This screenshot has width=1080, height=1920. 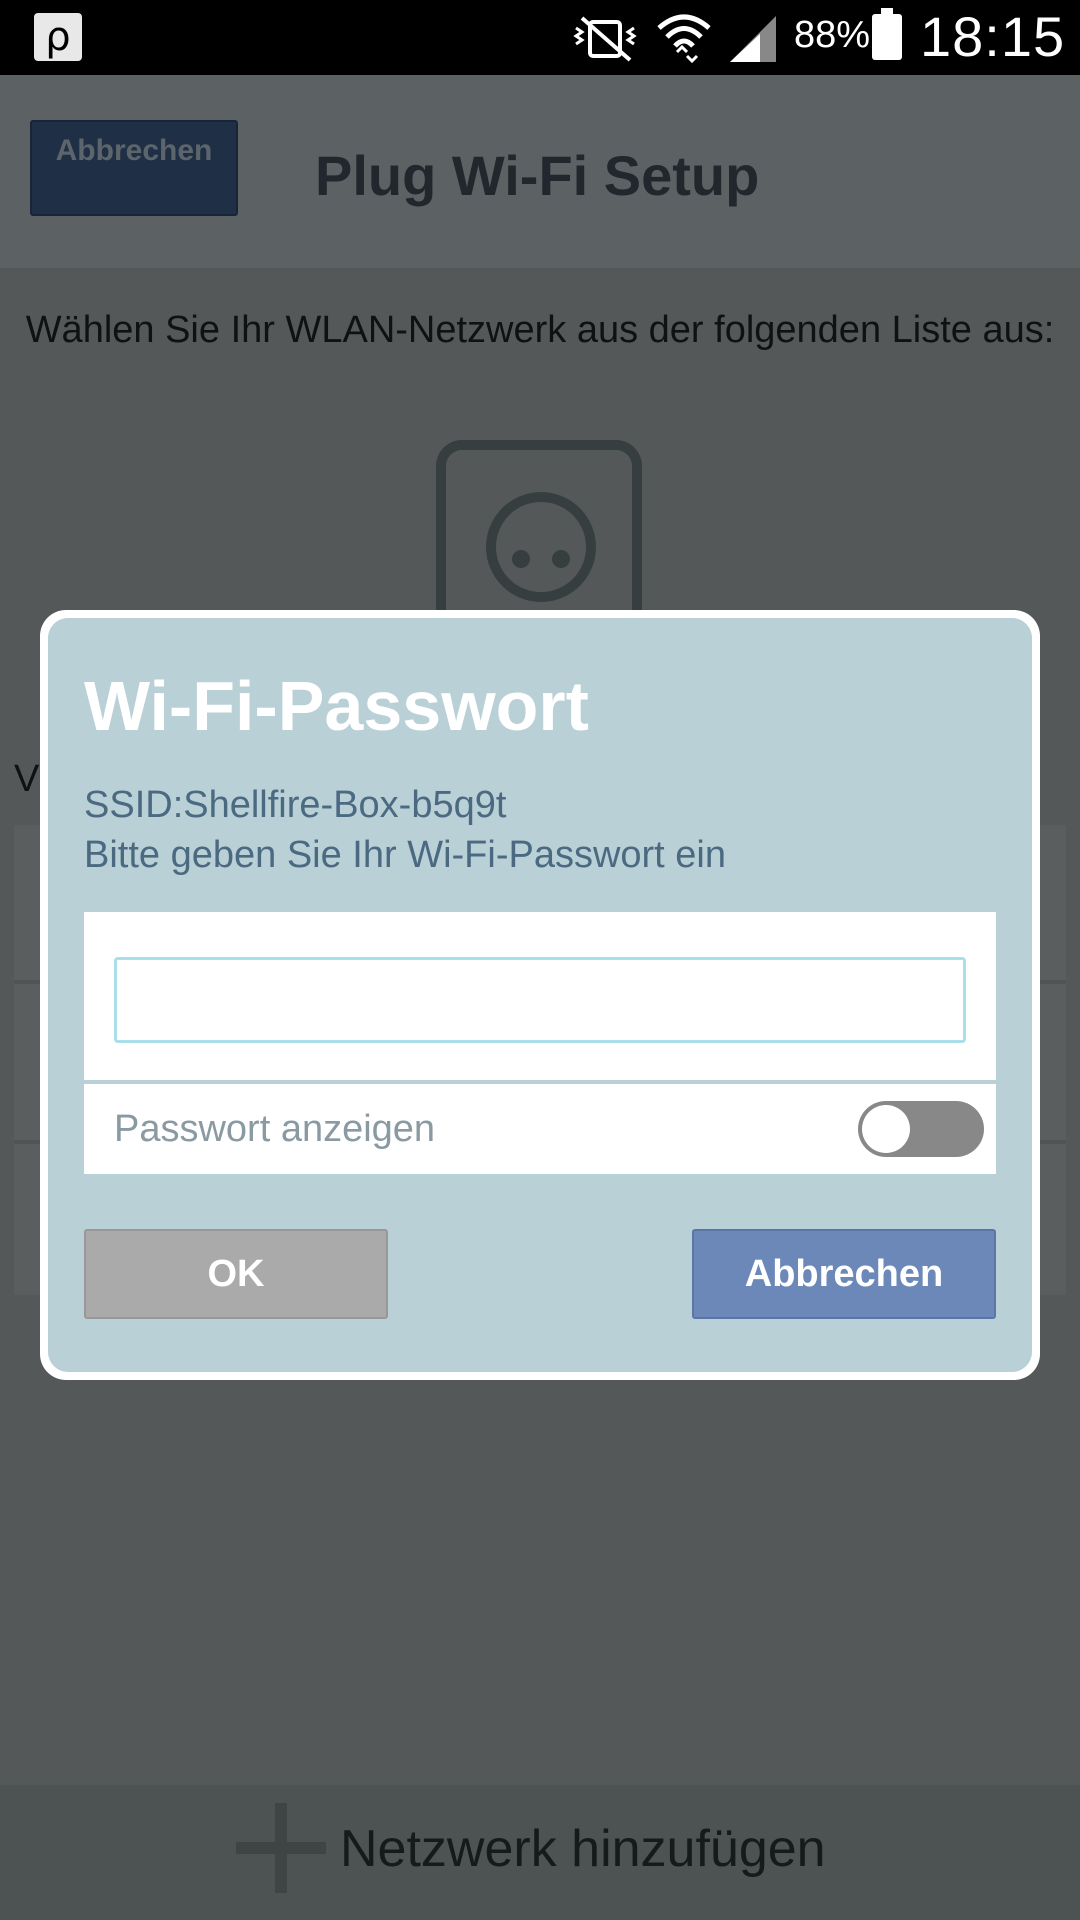 What do you see at coordinates (336, 706) in the screenshot?
I see `dialog-title: Wi-Fi-Passwort` at bounding box center [336, 706].